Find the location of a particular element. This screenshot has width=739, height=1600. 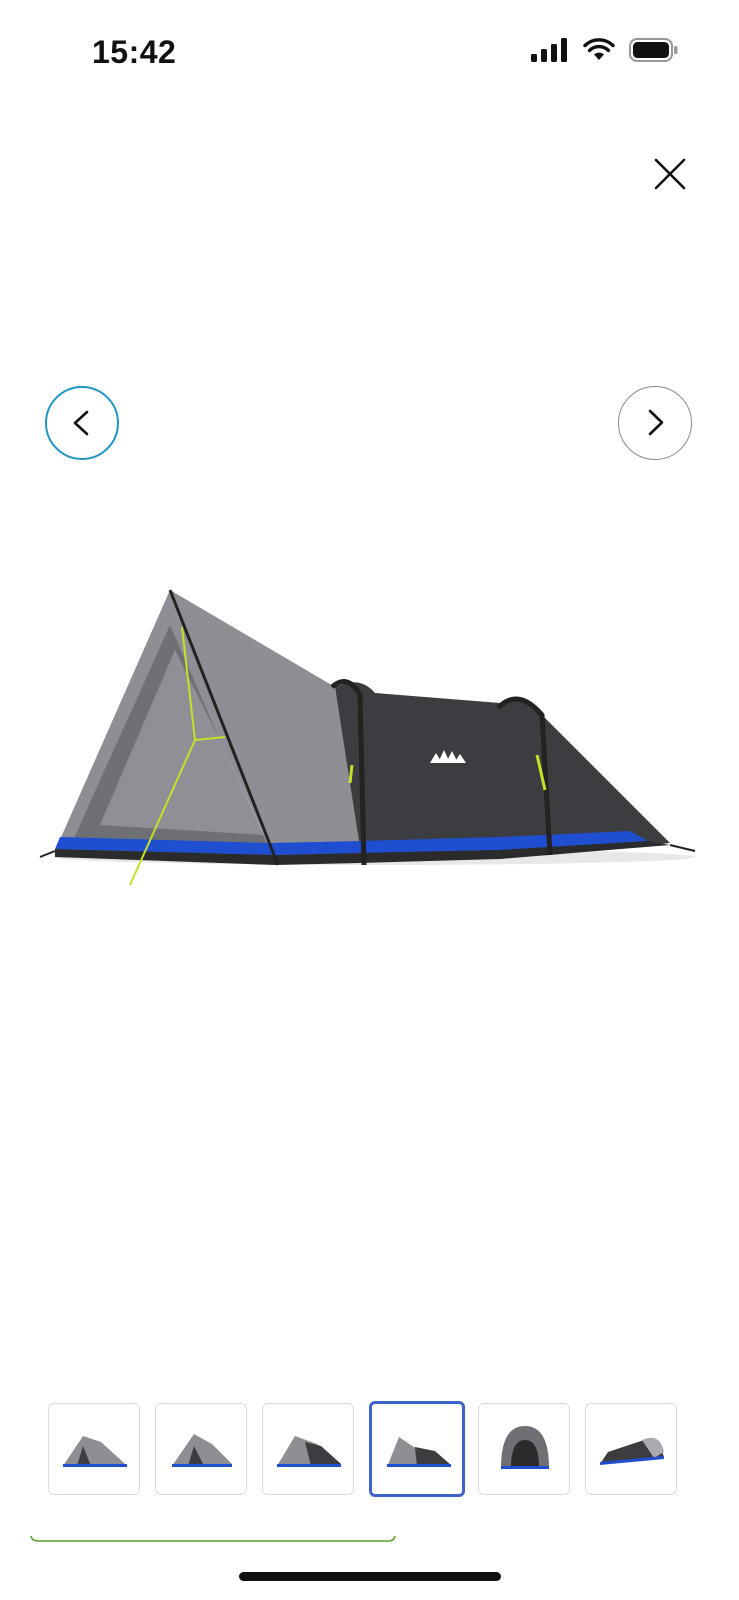

previous-image-button is located at coordinates (82, 423).